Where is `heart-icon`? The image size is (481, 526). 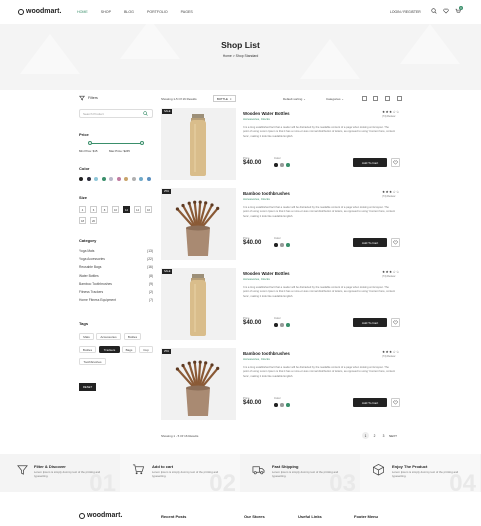
heart-icon is located at coordinates (446, 11).